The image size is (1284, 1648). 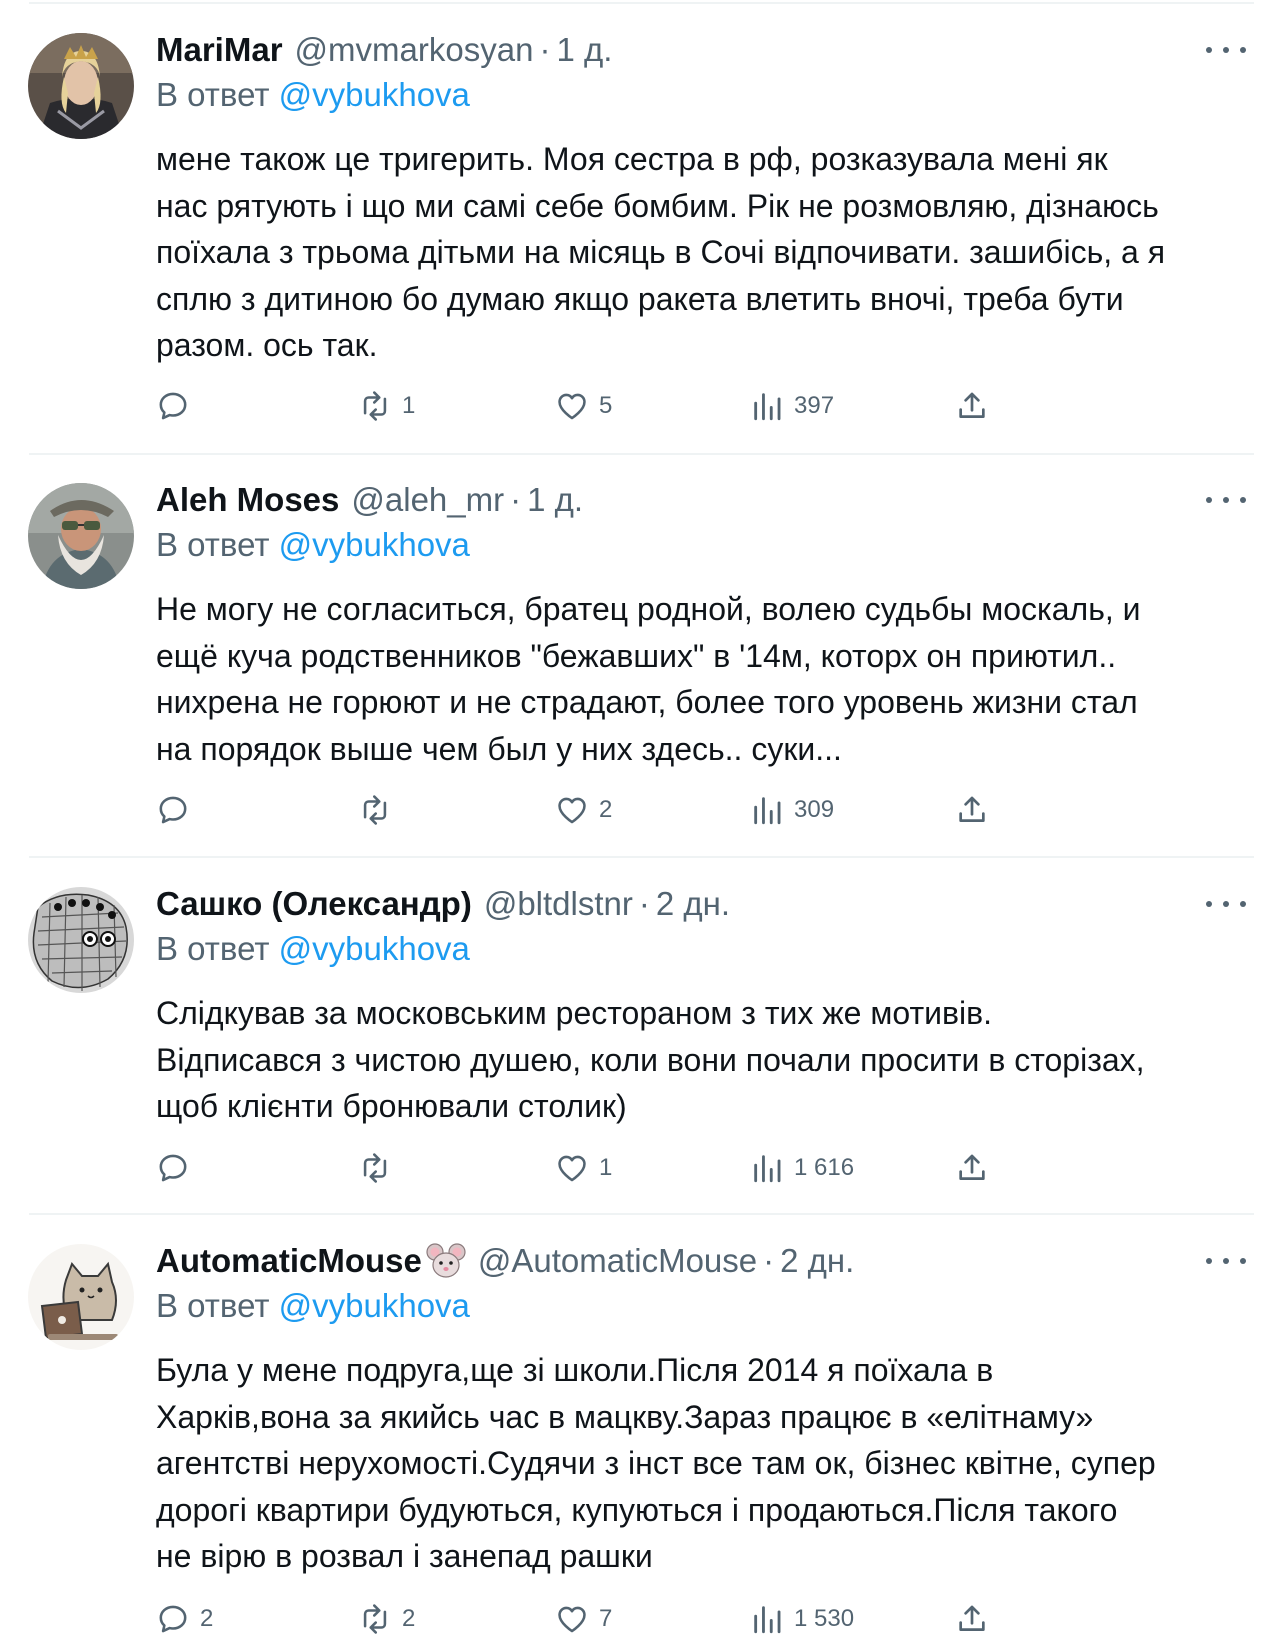 I want to click on retweet-button: 1, so click(x=386, y=406).